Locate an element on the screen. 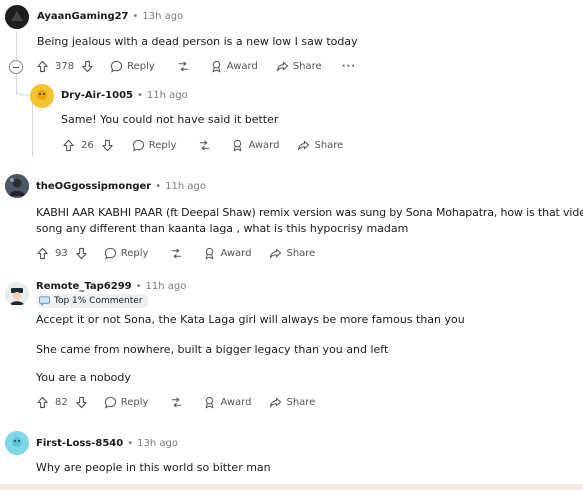 The width and height of the screenshot is (583, 490). comment-paragraph: You are a nobody is located at coordinates (83, 377).